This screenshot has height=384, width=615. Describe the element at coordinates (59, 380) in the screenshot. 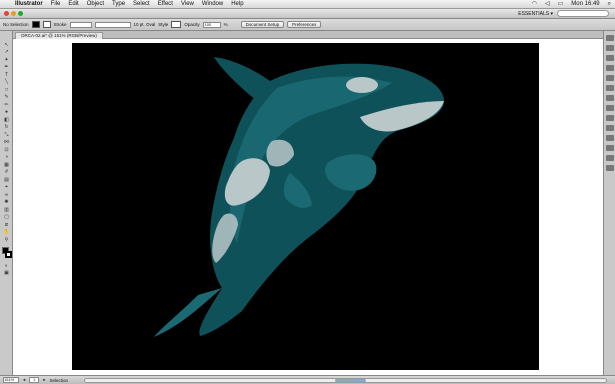

I see `tool-status: Selection` at that location.